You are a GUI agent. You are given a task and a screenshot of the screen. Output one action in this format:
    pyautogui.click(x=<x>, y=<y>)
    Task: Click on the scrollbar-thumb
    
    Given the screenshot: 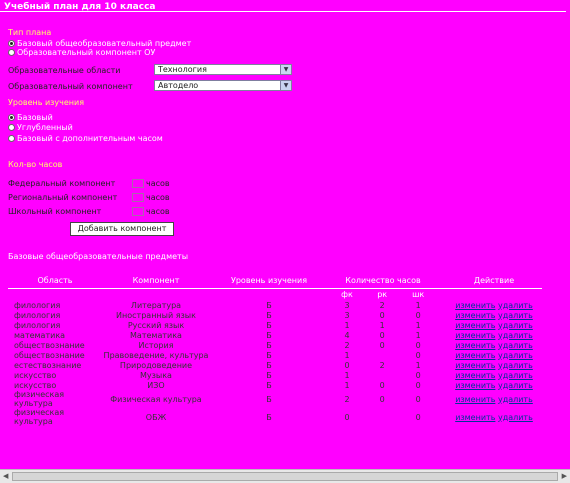 What is the action you would take?
    pyautogui.click(x=285, y=476)
    